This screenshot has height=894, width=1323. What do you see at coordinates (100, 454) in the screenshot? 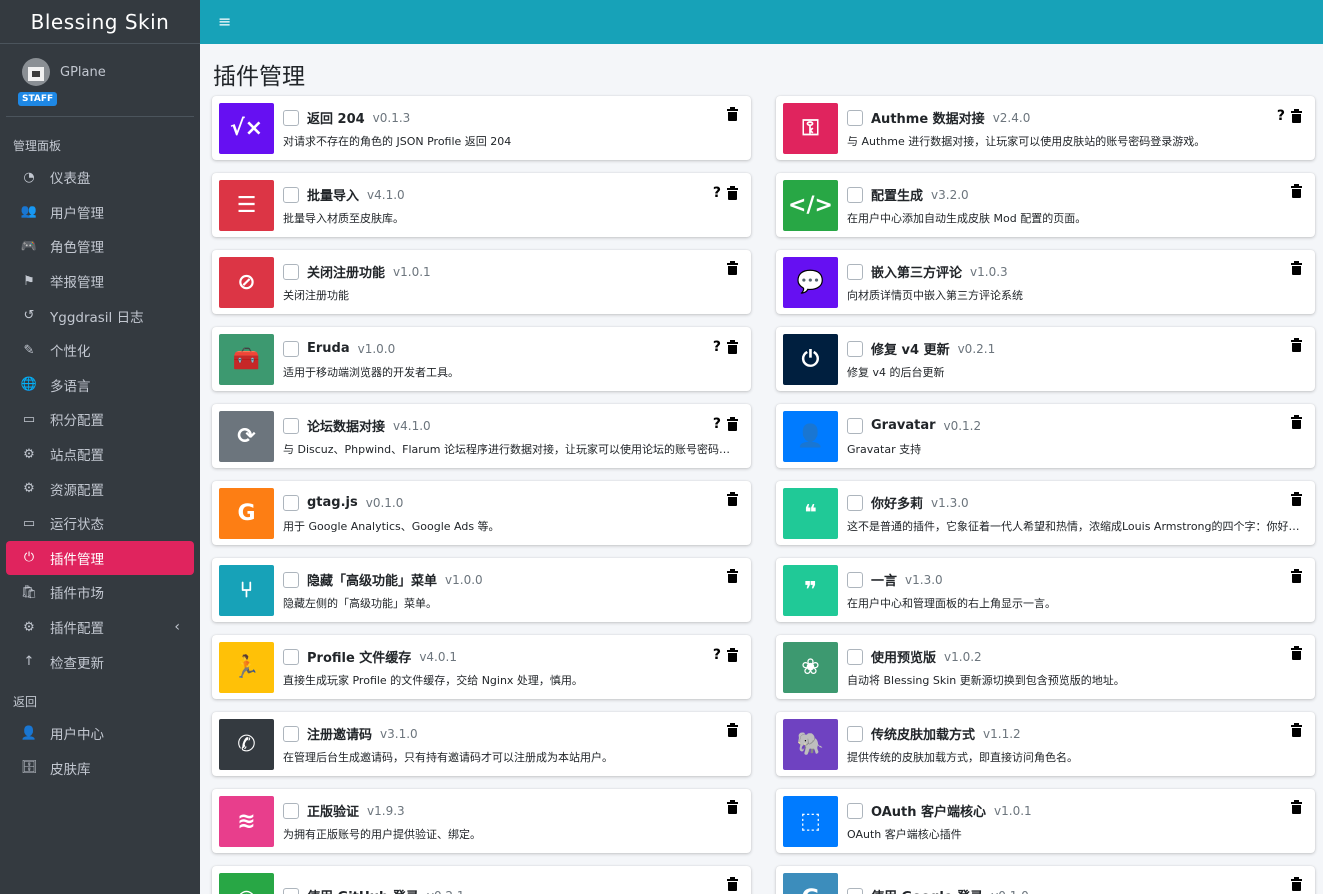
I see `sidebar-item: ⚙ 站点配置` at bounding box center [100, 454].